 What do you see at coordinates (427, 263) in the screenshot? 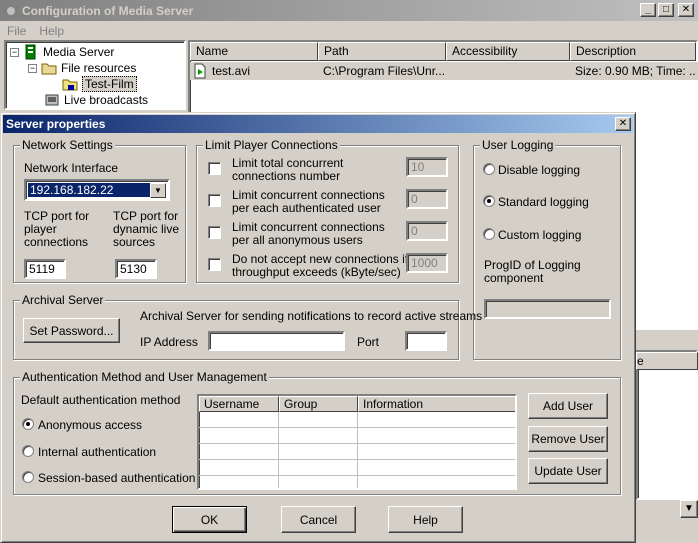
I see `limit-throughput-input: 1000` at bounding box center [427, 263].